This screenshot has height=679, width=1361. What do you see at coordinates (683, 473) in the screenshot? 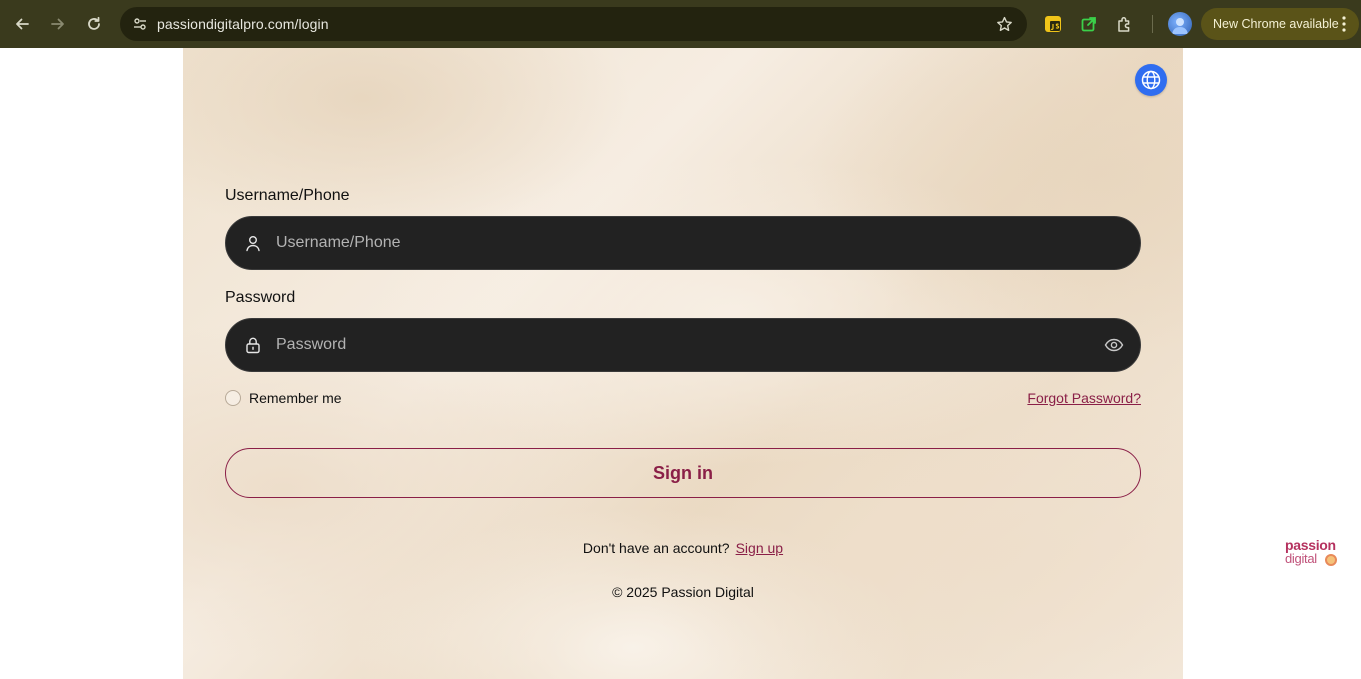
I see `sign-in-button: Sign in` at bounding box center [683, 473].